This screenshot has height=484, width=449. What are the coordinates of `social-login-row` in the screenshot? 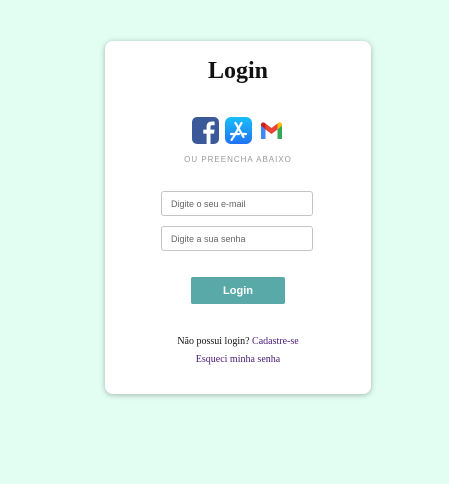 It's located at (238, 130).